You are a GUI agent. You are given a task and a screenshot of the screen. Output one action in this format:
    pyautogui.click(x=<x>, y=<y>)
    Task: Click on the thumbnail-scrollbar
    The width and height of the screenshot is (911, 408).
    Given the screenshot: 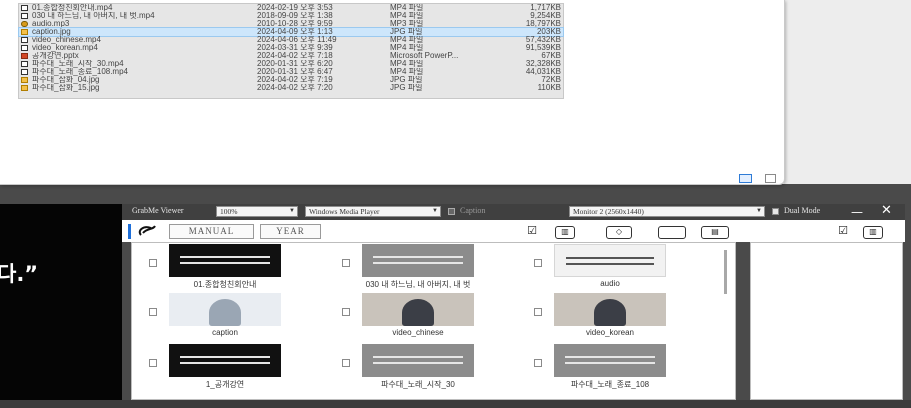 What is the action you would take?
    pyautogui.click(x=725, y=272)
    